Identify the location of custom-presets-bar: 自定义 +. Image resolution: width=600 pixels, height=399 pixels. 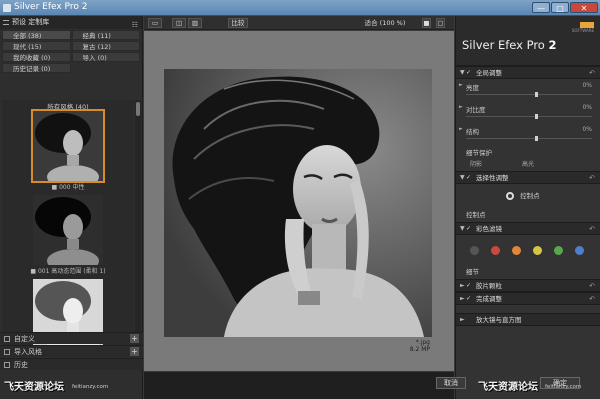
(71, 338).